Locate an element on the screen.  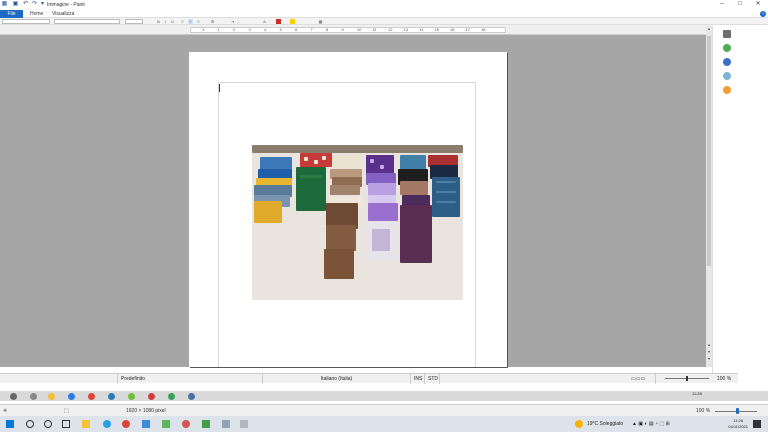
ruler-number: 13 is located at coordinates (405, 29).